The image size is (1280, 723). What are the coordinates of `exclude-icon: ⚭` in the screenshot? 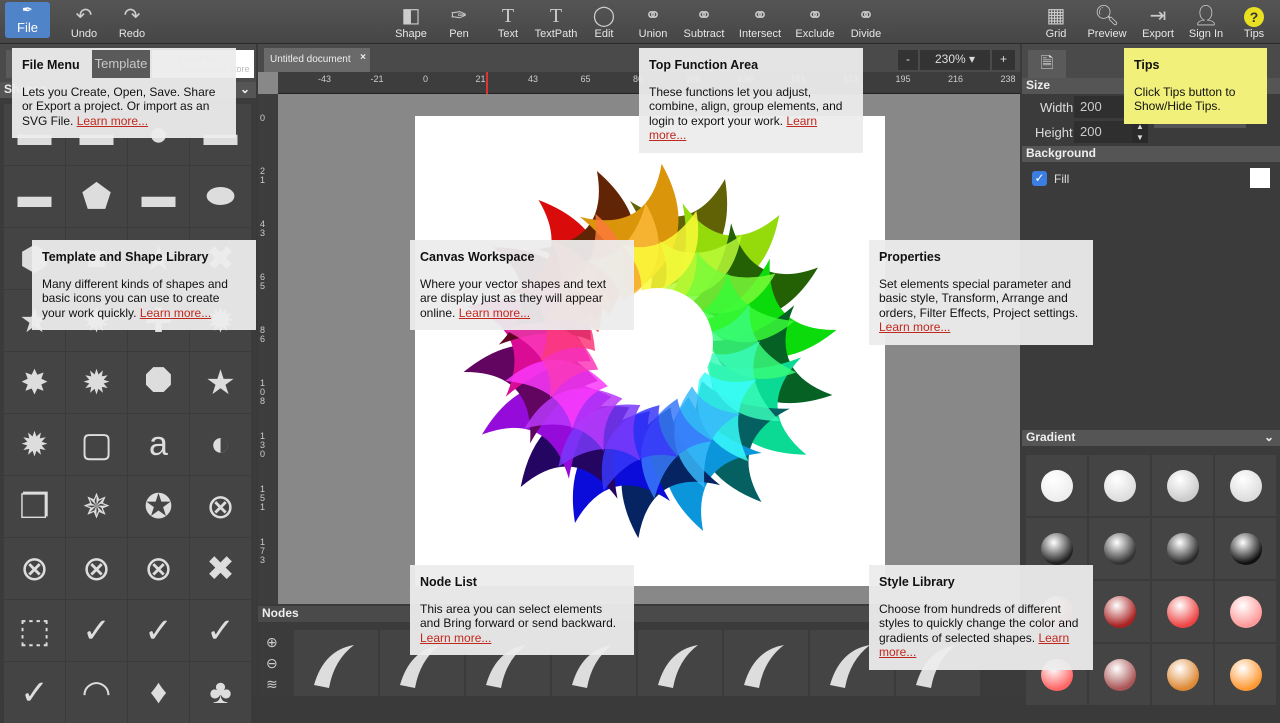 It's located at (815, 16).